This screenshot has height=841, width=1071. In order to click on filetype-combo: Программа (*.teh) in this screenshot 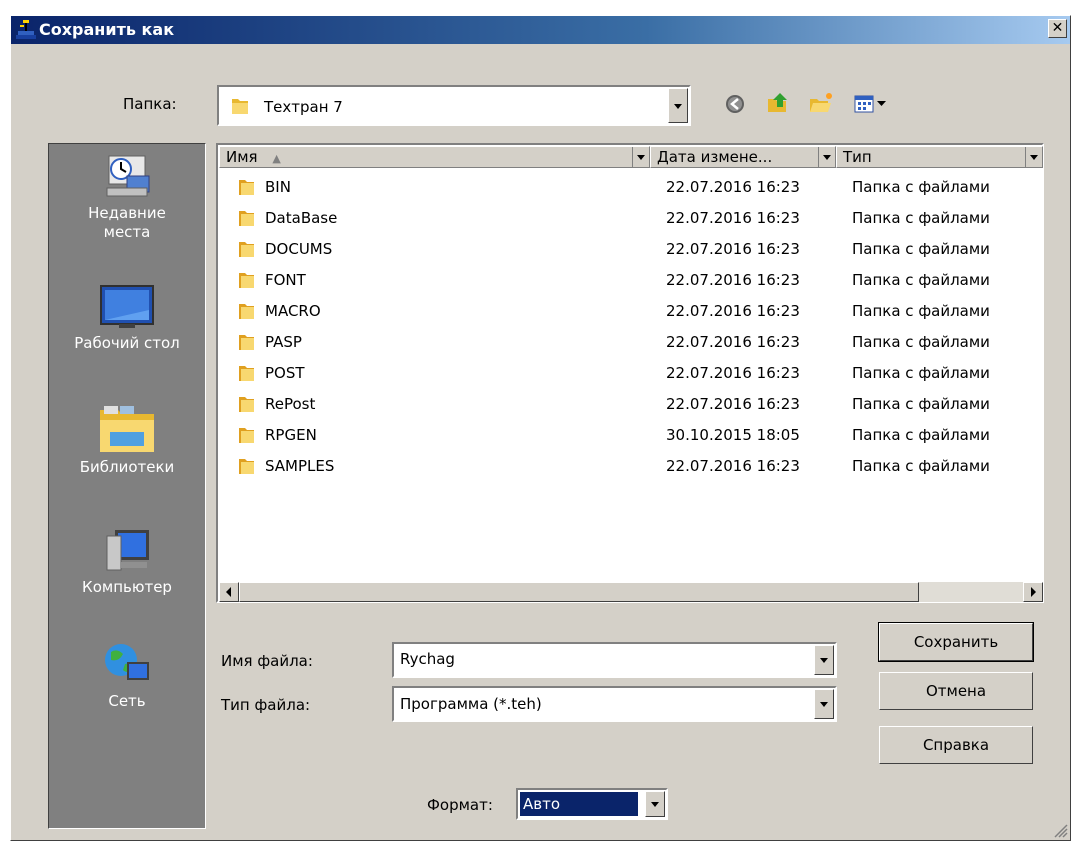, I will do `click(614, 704)`.